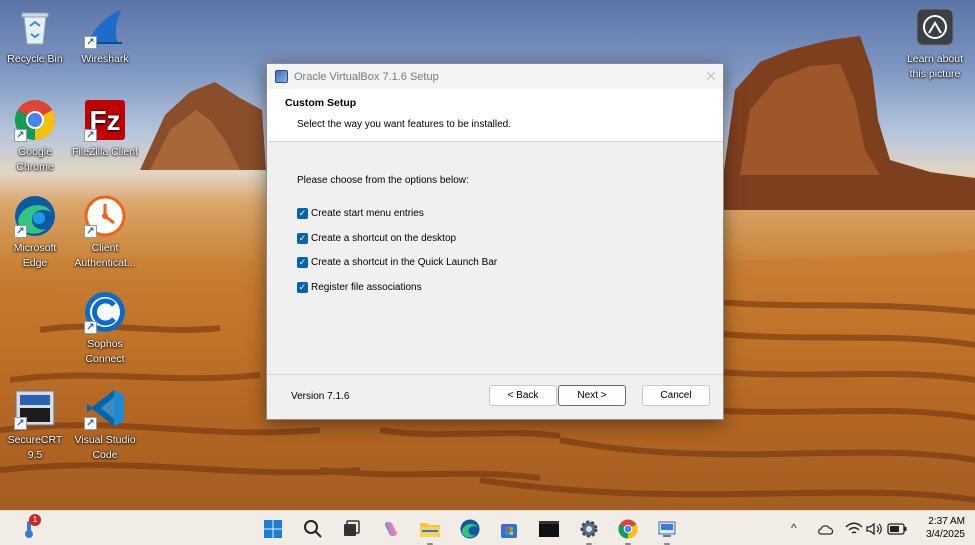  Describe the element at coordinates (105, 359) in the screenshot. I see `desktop-icon-label: Connect` at that location.